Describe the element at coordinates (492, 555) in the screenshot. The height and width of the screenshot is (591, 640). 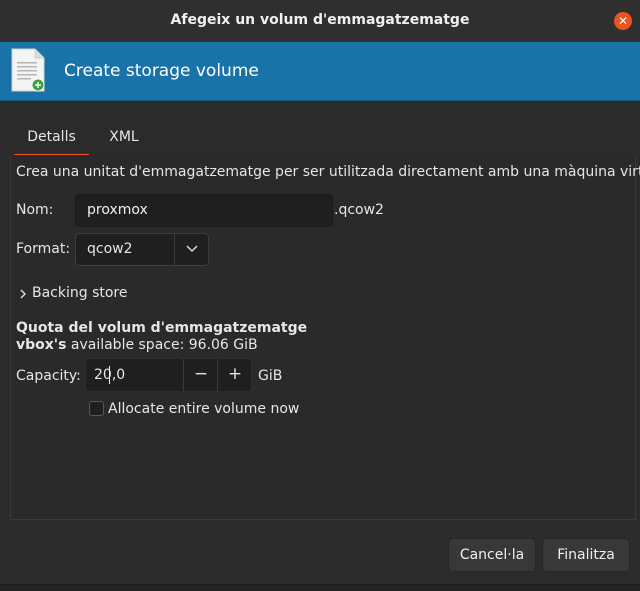
I see `cancel-button: Cancel·la` at that location.